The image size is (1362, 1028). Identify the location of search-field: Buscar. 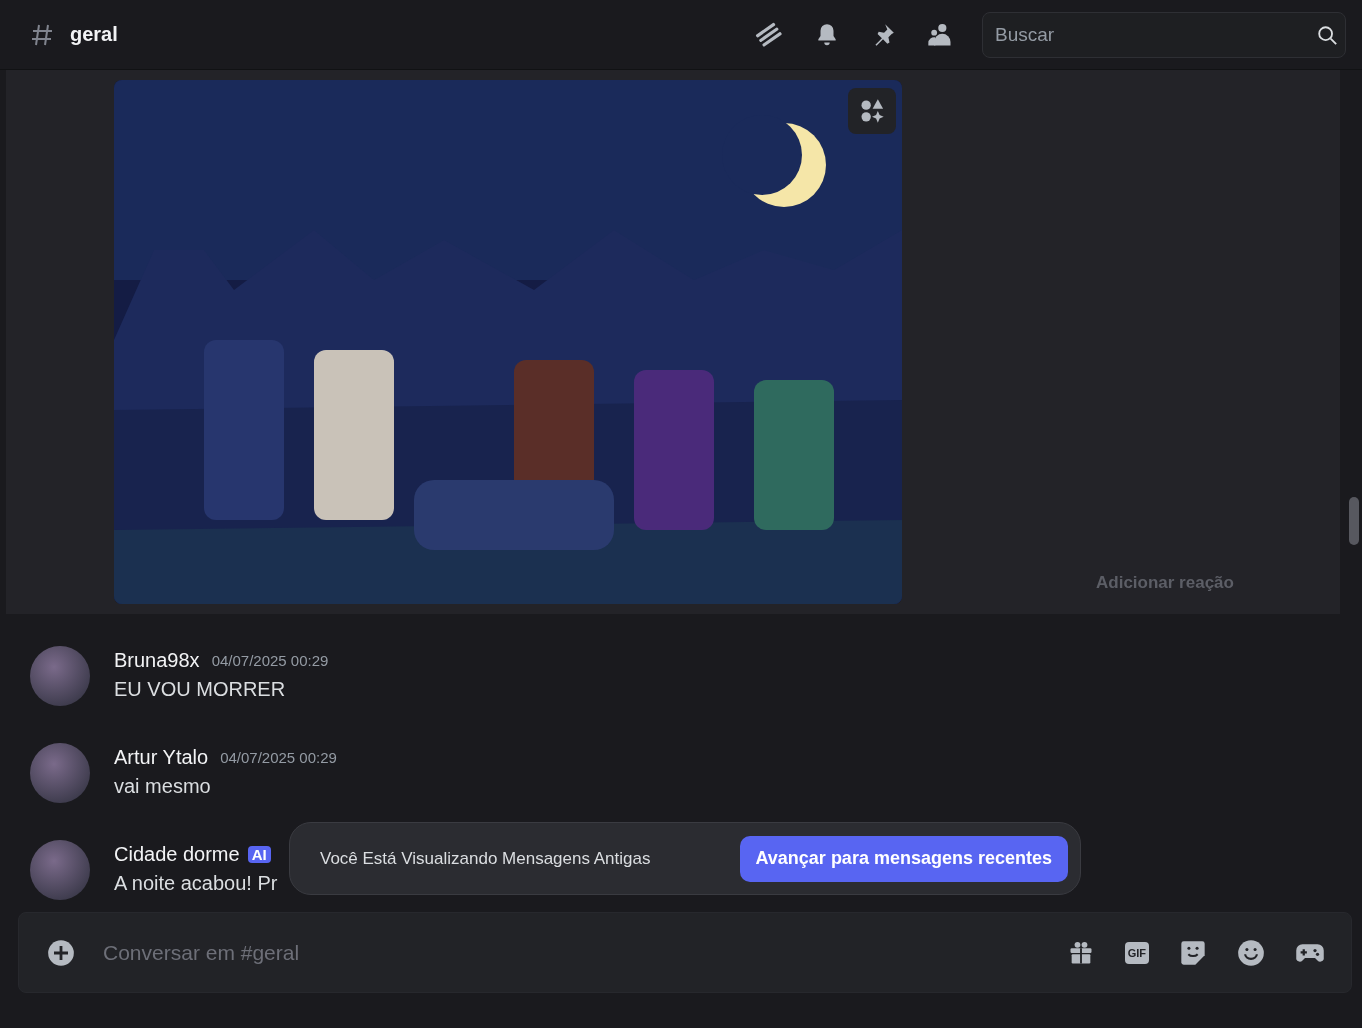
(1164, 34).